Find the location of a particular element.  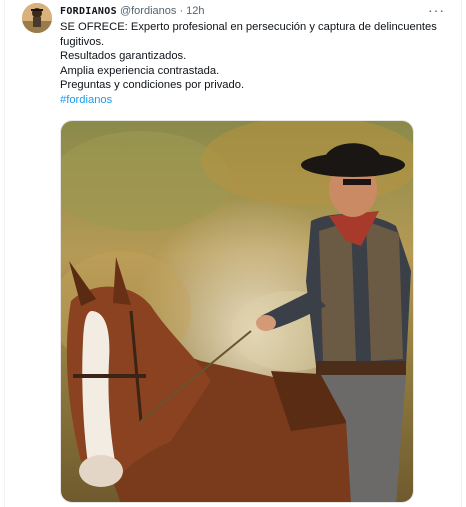

tweet-header: FORDIANOS @fordianos · 12h is located at coordinates (240, 11).